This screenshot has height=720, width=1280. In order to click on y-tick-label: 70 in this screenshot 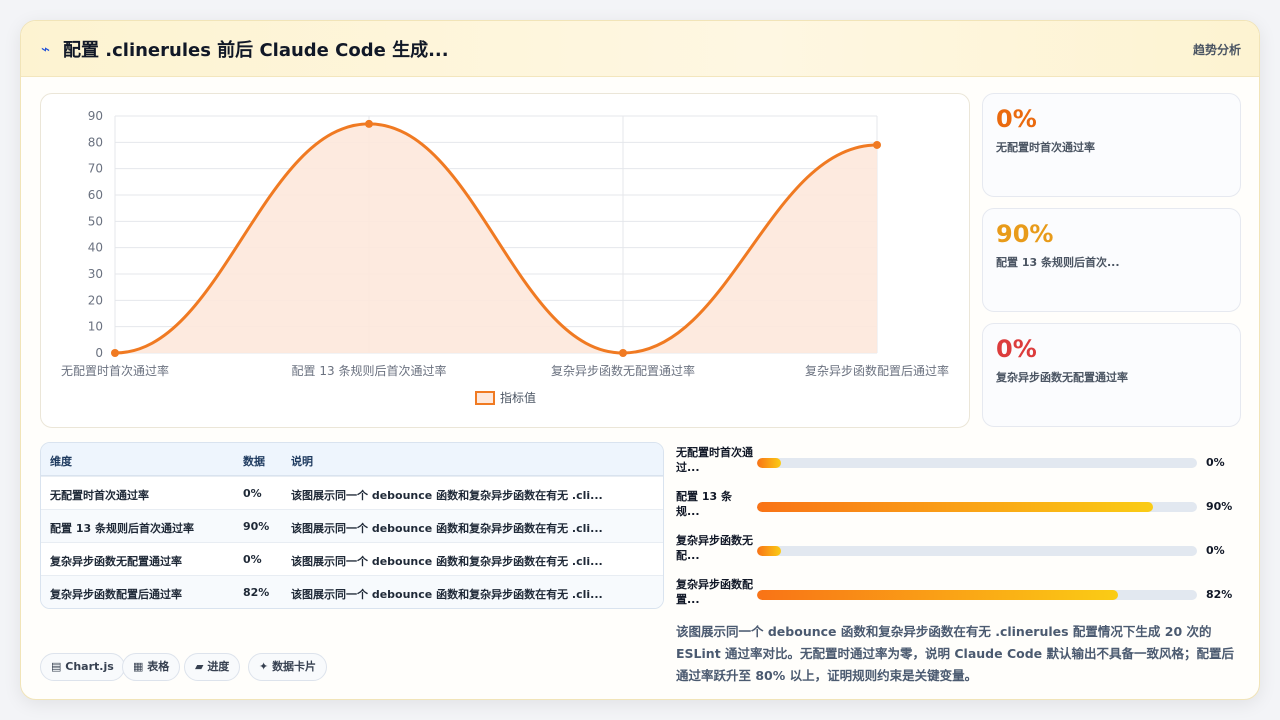, I will do `click(95, 169)`.